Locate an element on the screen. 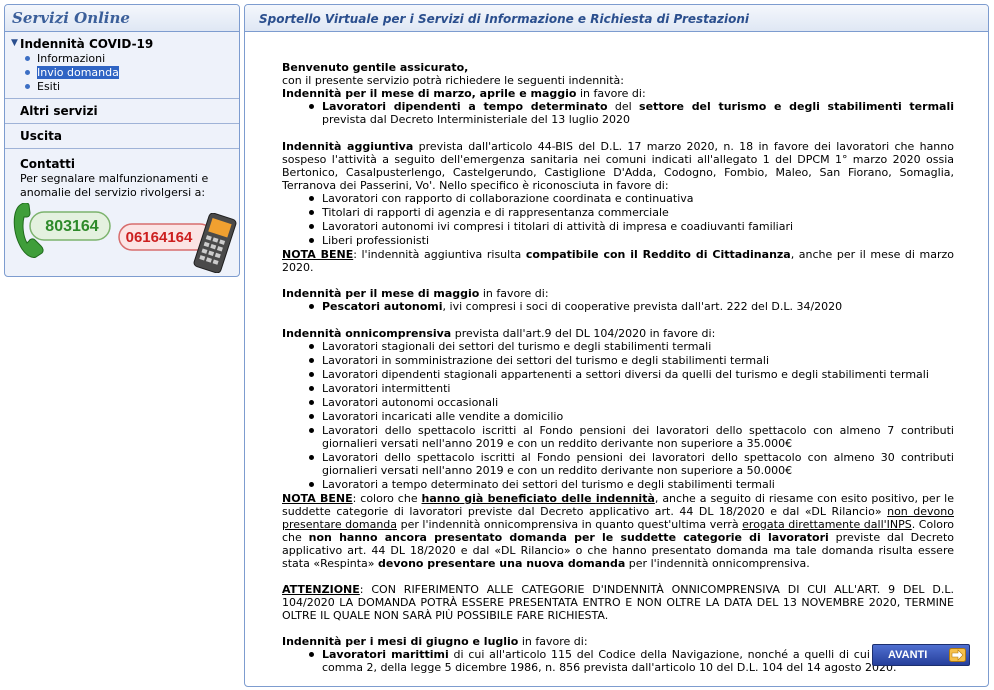 Image resolution: width=994 pixels, height=690 pixels. contact-title: Contatti is located at coordinates (48, 164).